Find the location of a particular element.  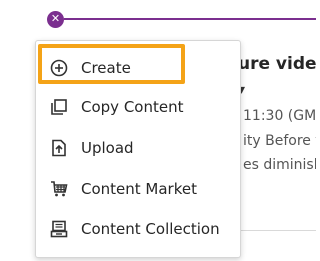

menu-item-label: Content Market is located at coordinates (139, 189).